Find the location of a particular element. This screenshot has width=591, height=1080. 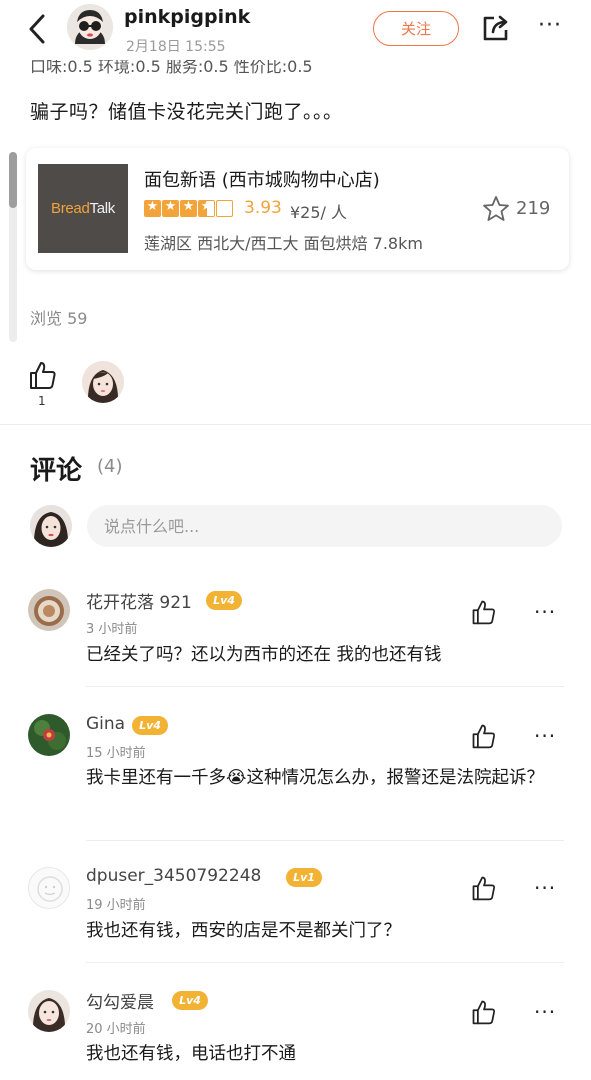

section-divider is located at coordinates (295, 424).